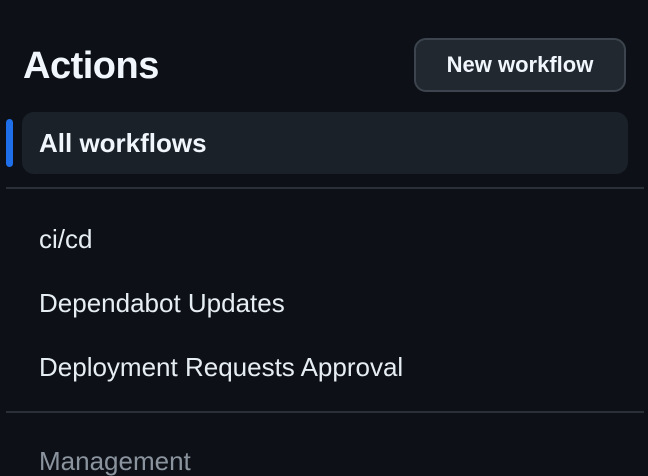  What do you see at coordinates (325, 239) in the screenshot?
I see `workflow-item-ci-cd: ci/cd` at bounding box center [325, 239].